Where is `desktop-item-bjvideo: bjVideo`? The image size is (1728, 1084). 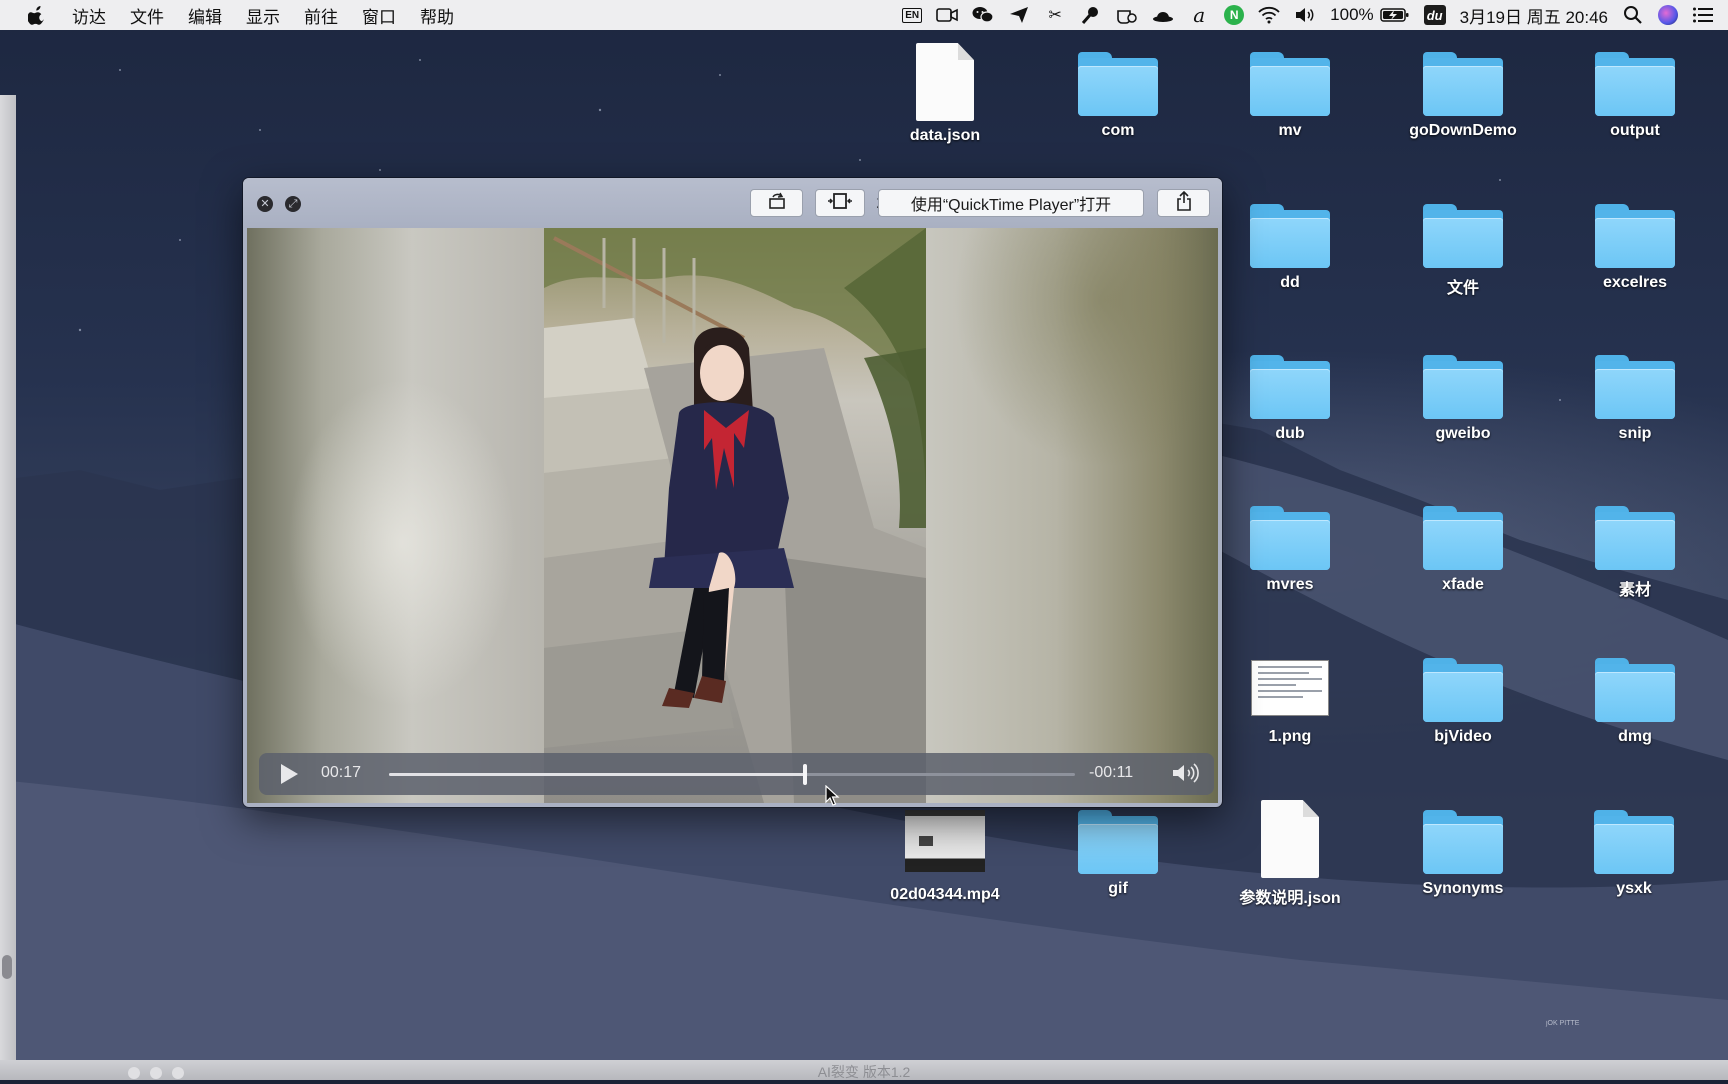
desktop-item-bjvideo: bjVideo is located at coordinates (1463, 702).